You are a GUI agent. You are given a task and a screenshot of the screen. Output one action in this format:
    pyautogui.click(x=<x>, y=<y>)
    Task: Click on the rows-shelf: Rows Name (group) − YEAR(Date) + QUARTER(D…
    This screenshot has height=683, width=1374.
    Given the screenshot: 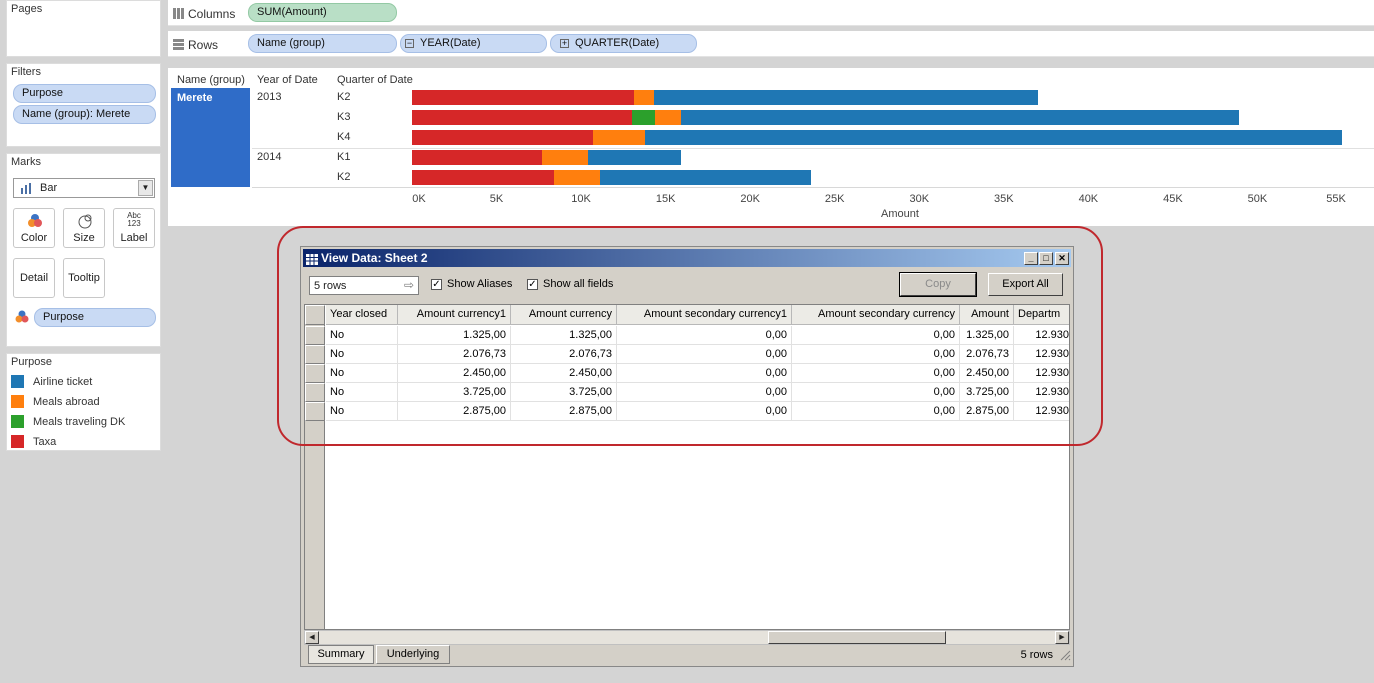 What is the action you would take?
    pyautogui.click(x=771, y=44)
    